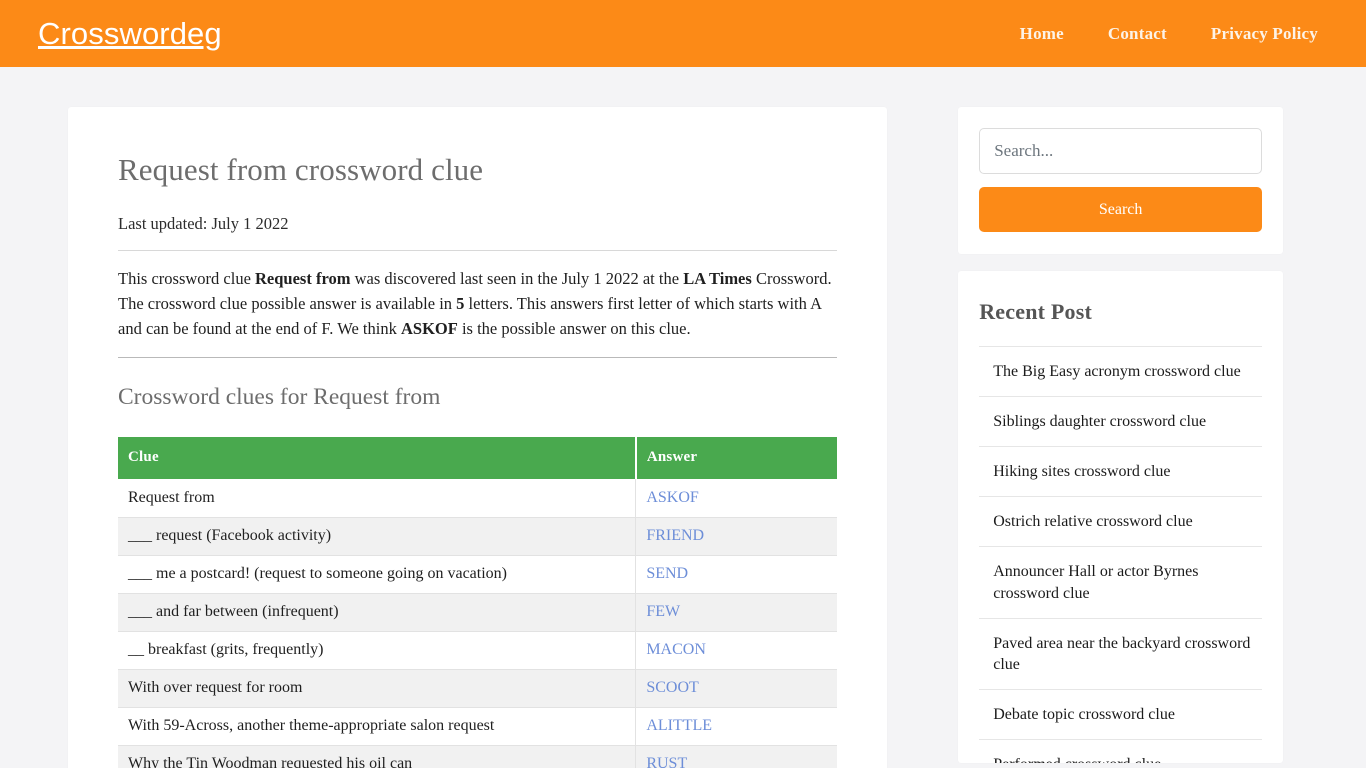 The width and height of the screenshot is (1366, 768). What do you see at coordinates (1127, 371) in the screenshot?
I see `recent-post-link: The Big Easy acronym crossword clue` at bounding box center [1127, 371].